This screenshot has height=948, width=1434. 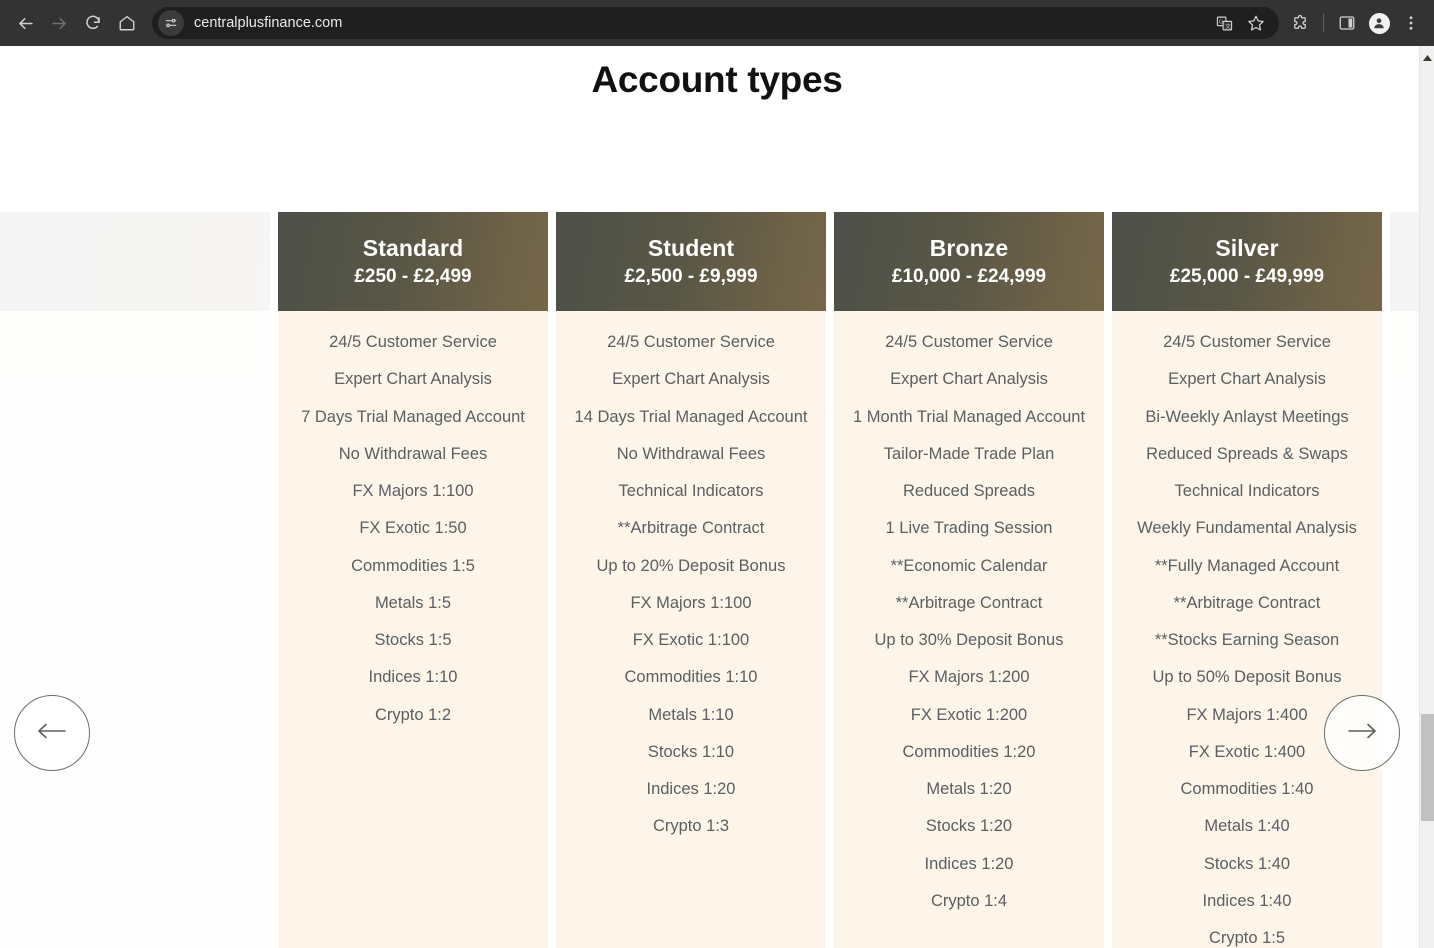 I want to click on account-feature-item: FX Exotic 1:200, so click(x=969, y=714).